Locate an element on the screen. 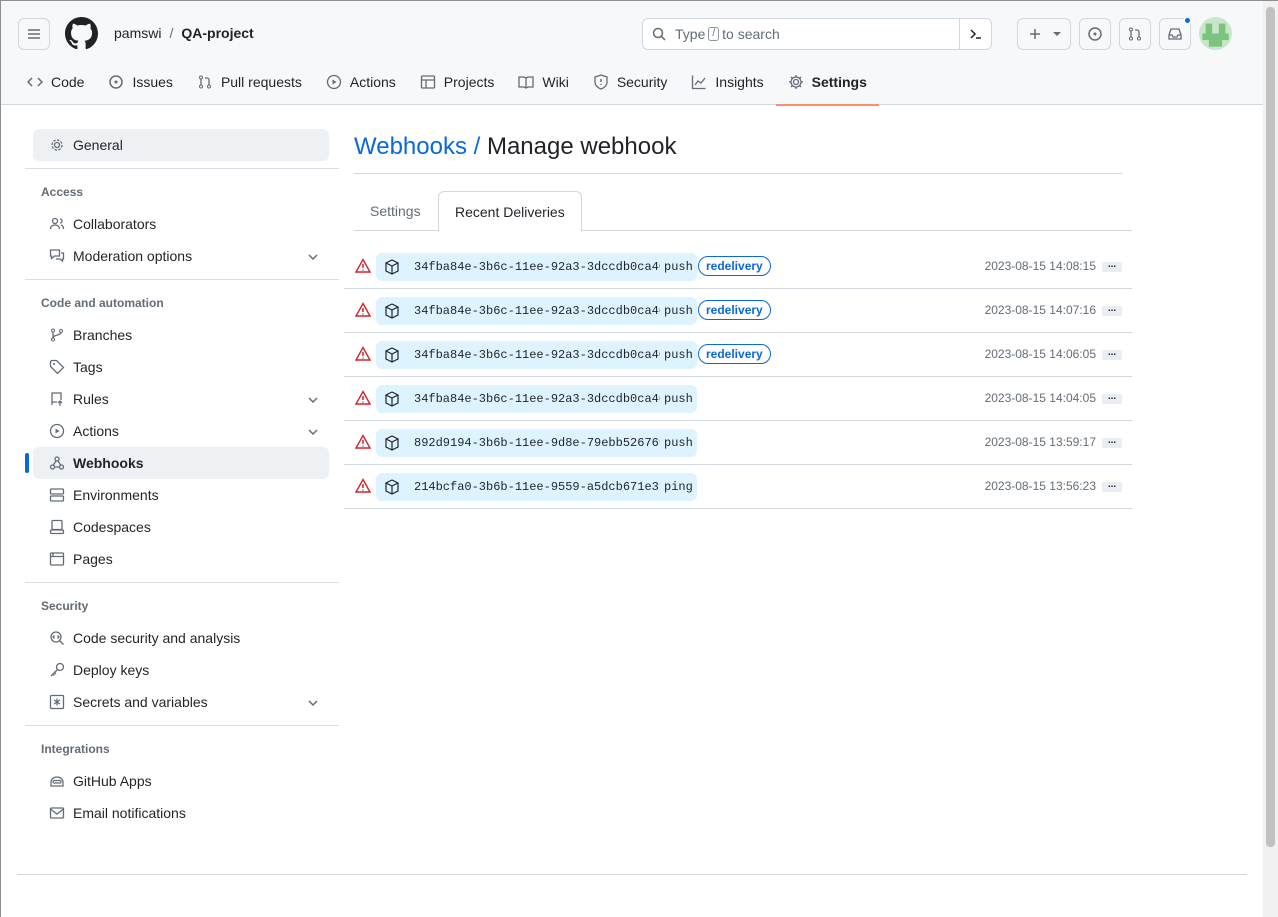 The width and height of the screenshot is (1278, 917). hamburger-icon is located at coordinates (34, 34).